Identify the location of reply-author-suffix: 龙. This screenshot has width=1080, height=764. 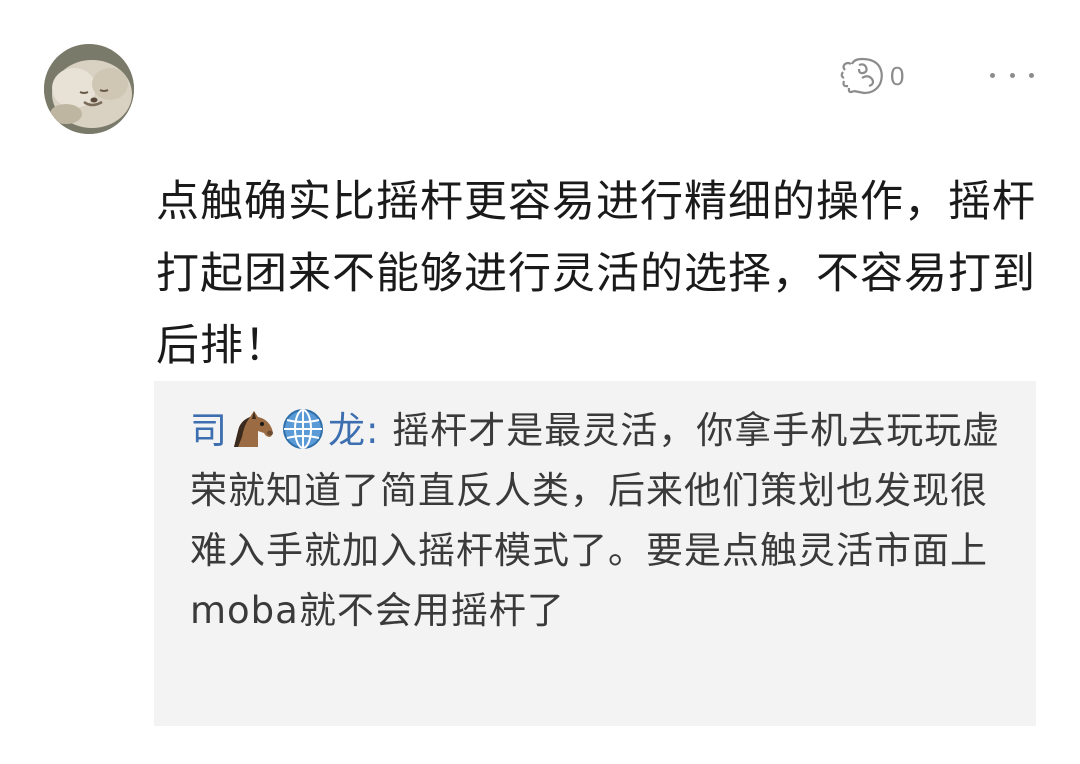
(347, 430).